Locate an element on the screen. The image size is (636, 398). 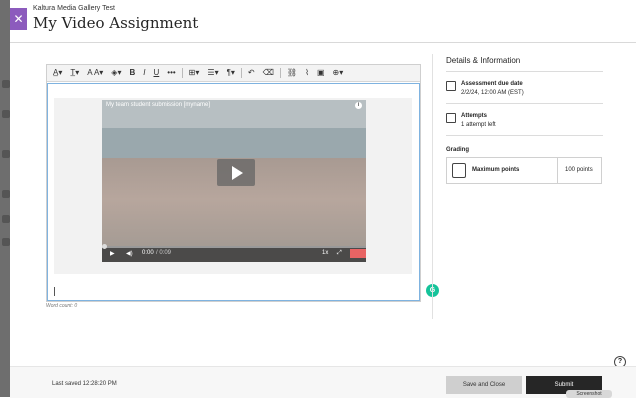
play-button is located at coordinates (236, 172).